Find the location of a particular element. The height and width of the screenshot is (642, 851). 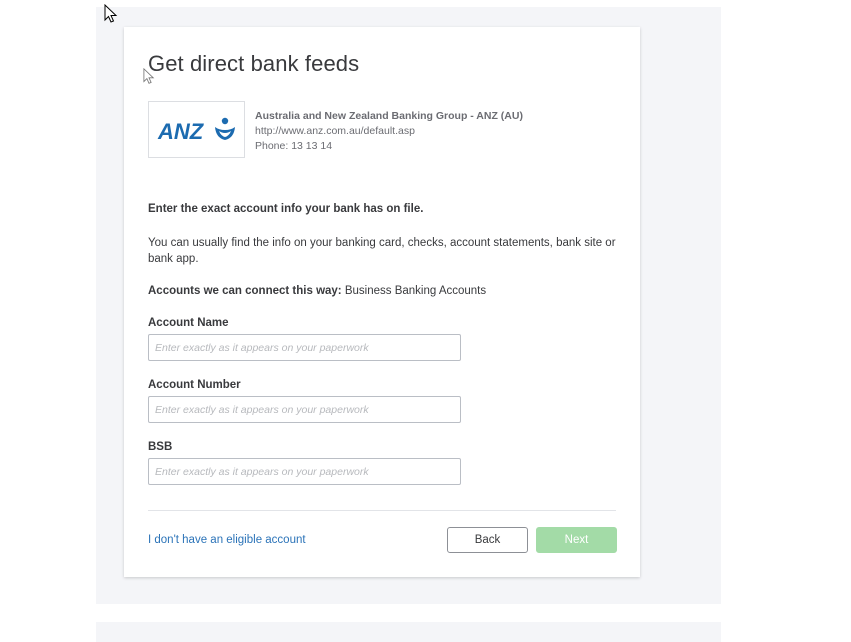

mouse-pointer-icon-secondary is located at coordinates (149, 76).